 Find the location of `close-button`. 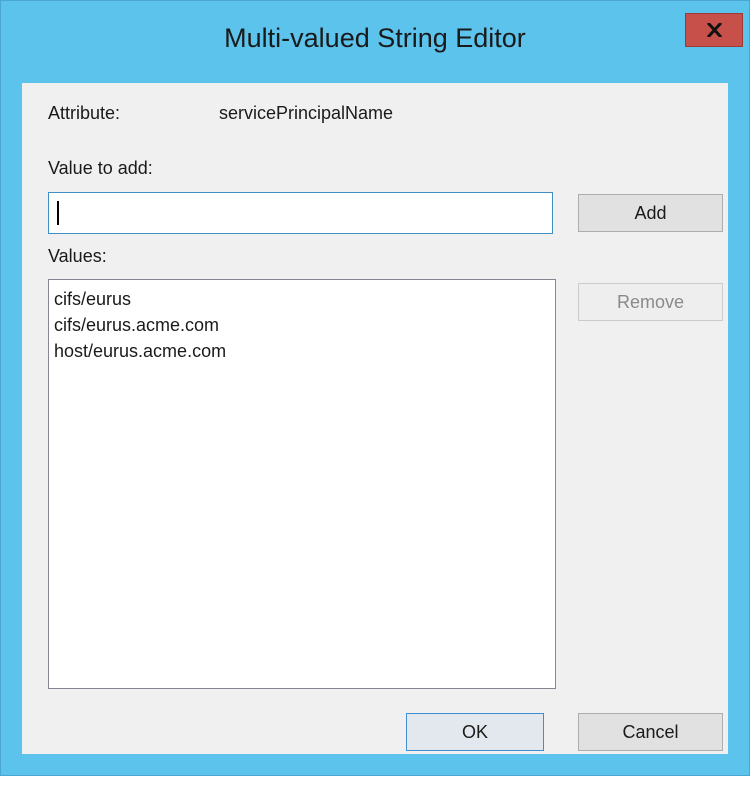

close-button is located at coordinates (714, 30).